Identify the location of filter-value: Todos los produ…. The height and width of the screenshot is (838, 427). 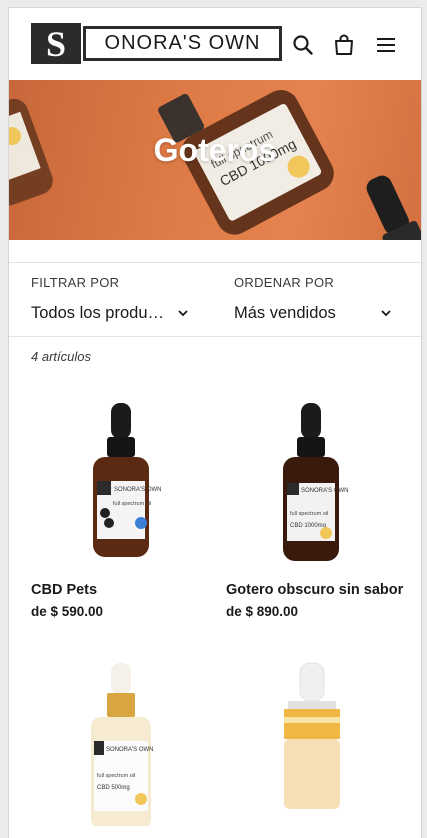
(97, 312).